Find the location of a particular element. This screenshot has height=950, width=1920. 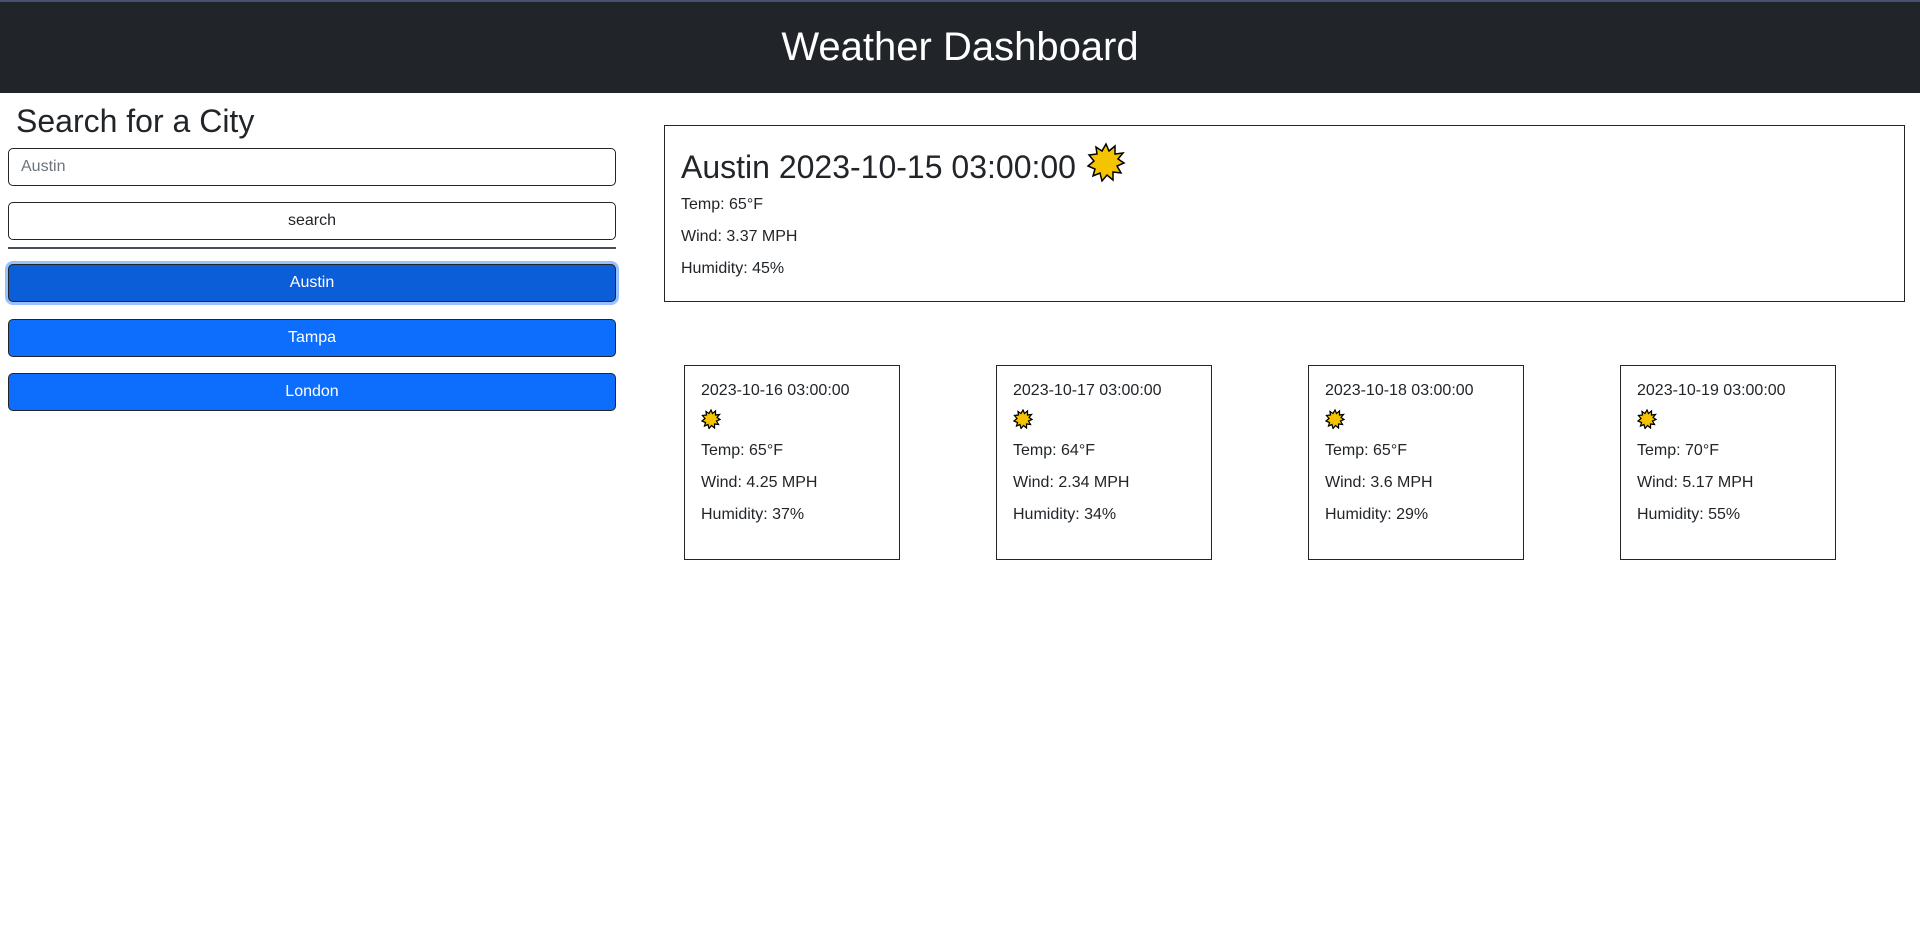

current-humidity: Humidity: 45% is located at coordinates (733, 268).